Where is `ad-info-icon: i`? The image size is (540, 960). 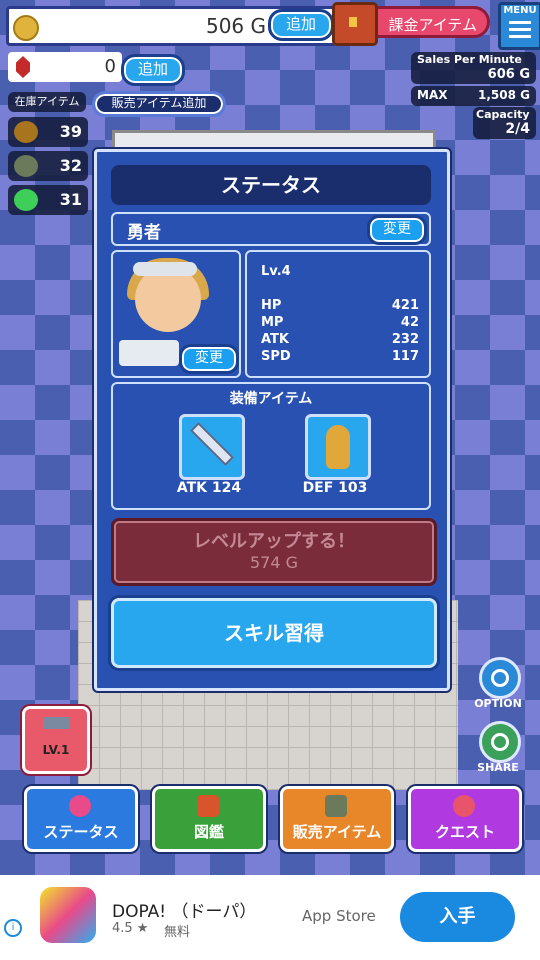
ad-info-icon: i is located at coordinates (13, 928).